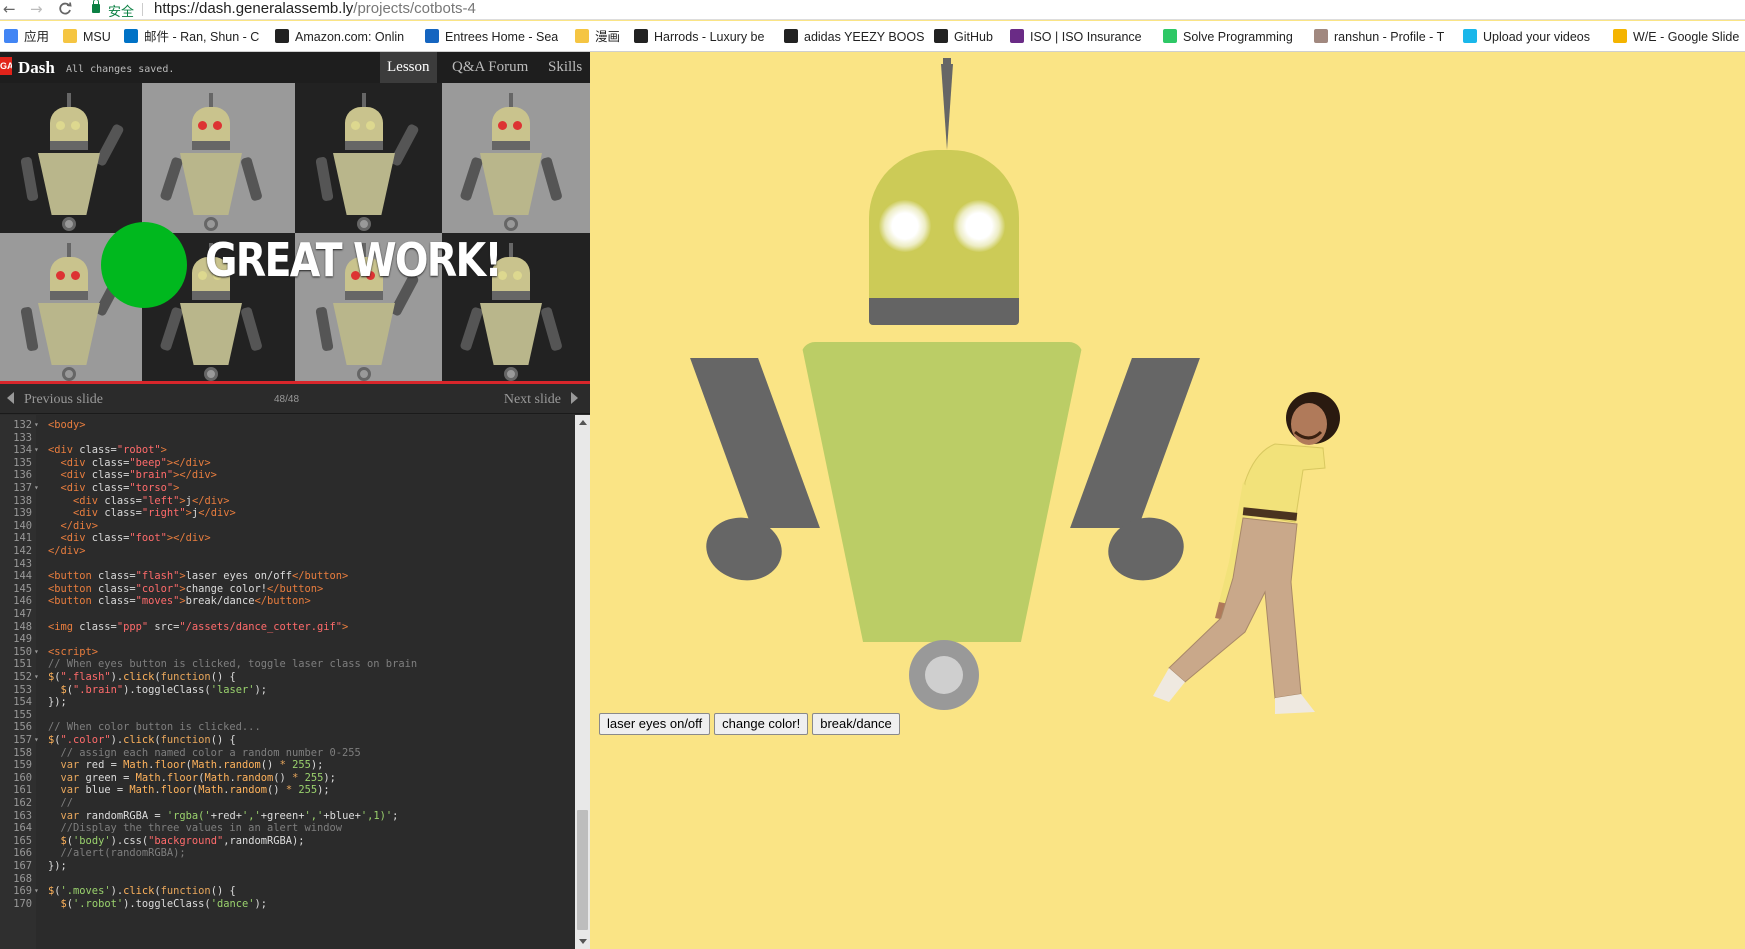 This screenshot has height=949, width=1745. What do you see at coordinates (1526, 37) in the screenshot?
I see `bookmark-12: Upload your videos` at bounding box center [1526, 37].